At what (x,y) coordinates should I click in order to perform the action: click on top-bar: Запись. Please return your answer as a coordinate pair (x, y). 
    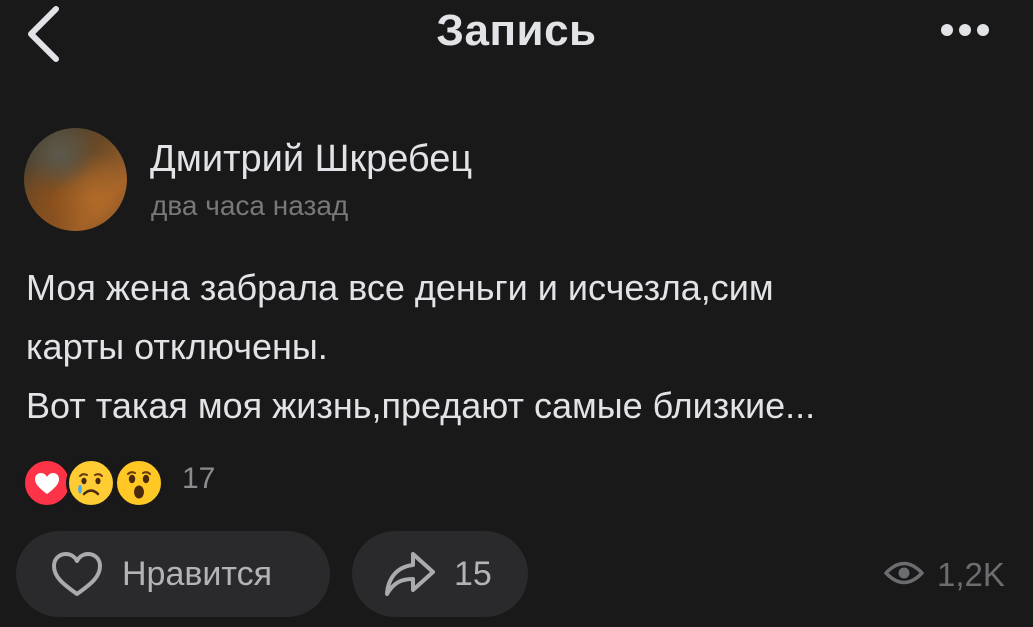
    Looking at the image, I should click on (516, 40).